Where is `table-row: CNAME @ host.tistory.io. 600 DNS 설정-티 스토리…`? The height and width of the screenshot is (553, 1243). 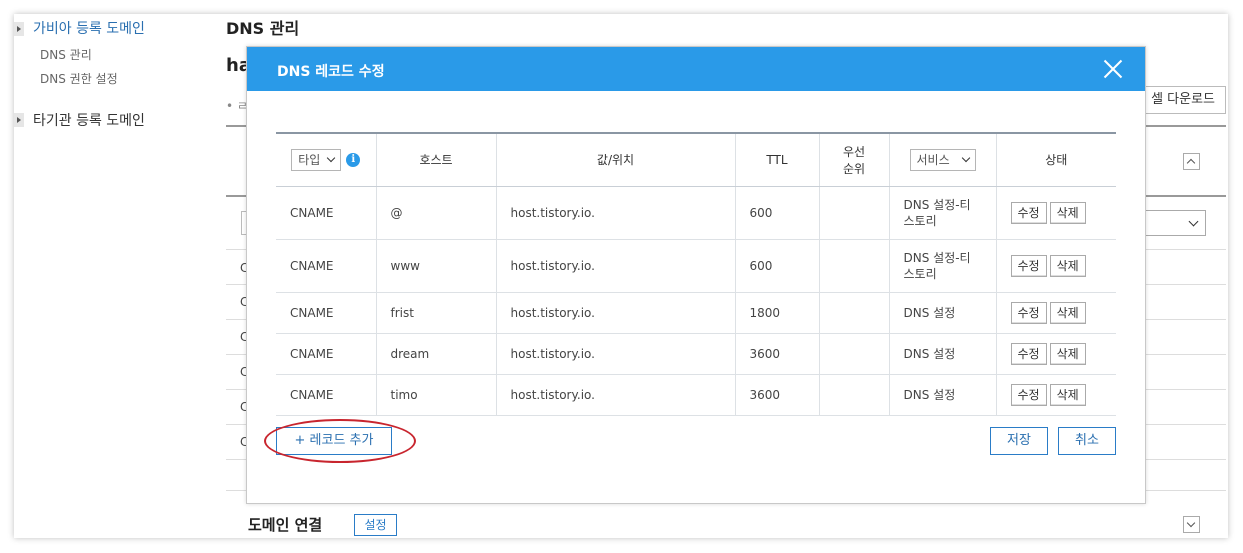
table-row: CNAME @ host.tistory.io. 600 DNS 설정-티 스토리… is located at coordinates (696, 213).